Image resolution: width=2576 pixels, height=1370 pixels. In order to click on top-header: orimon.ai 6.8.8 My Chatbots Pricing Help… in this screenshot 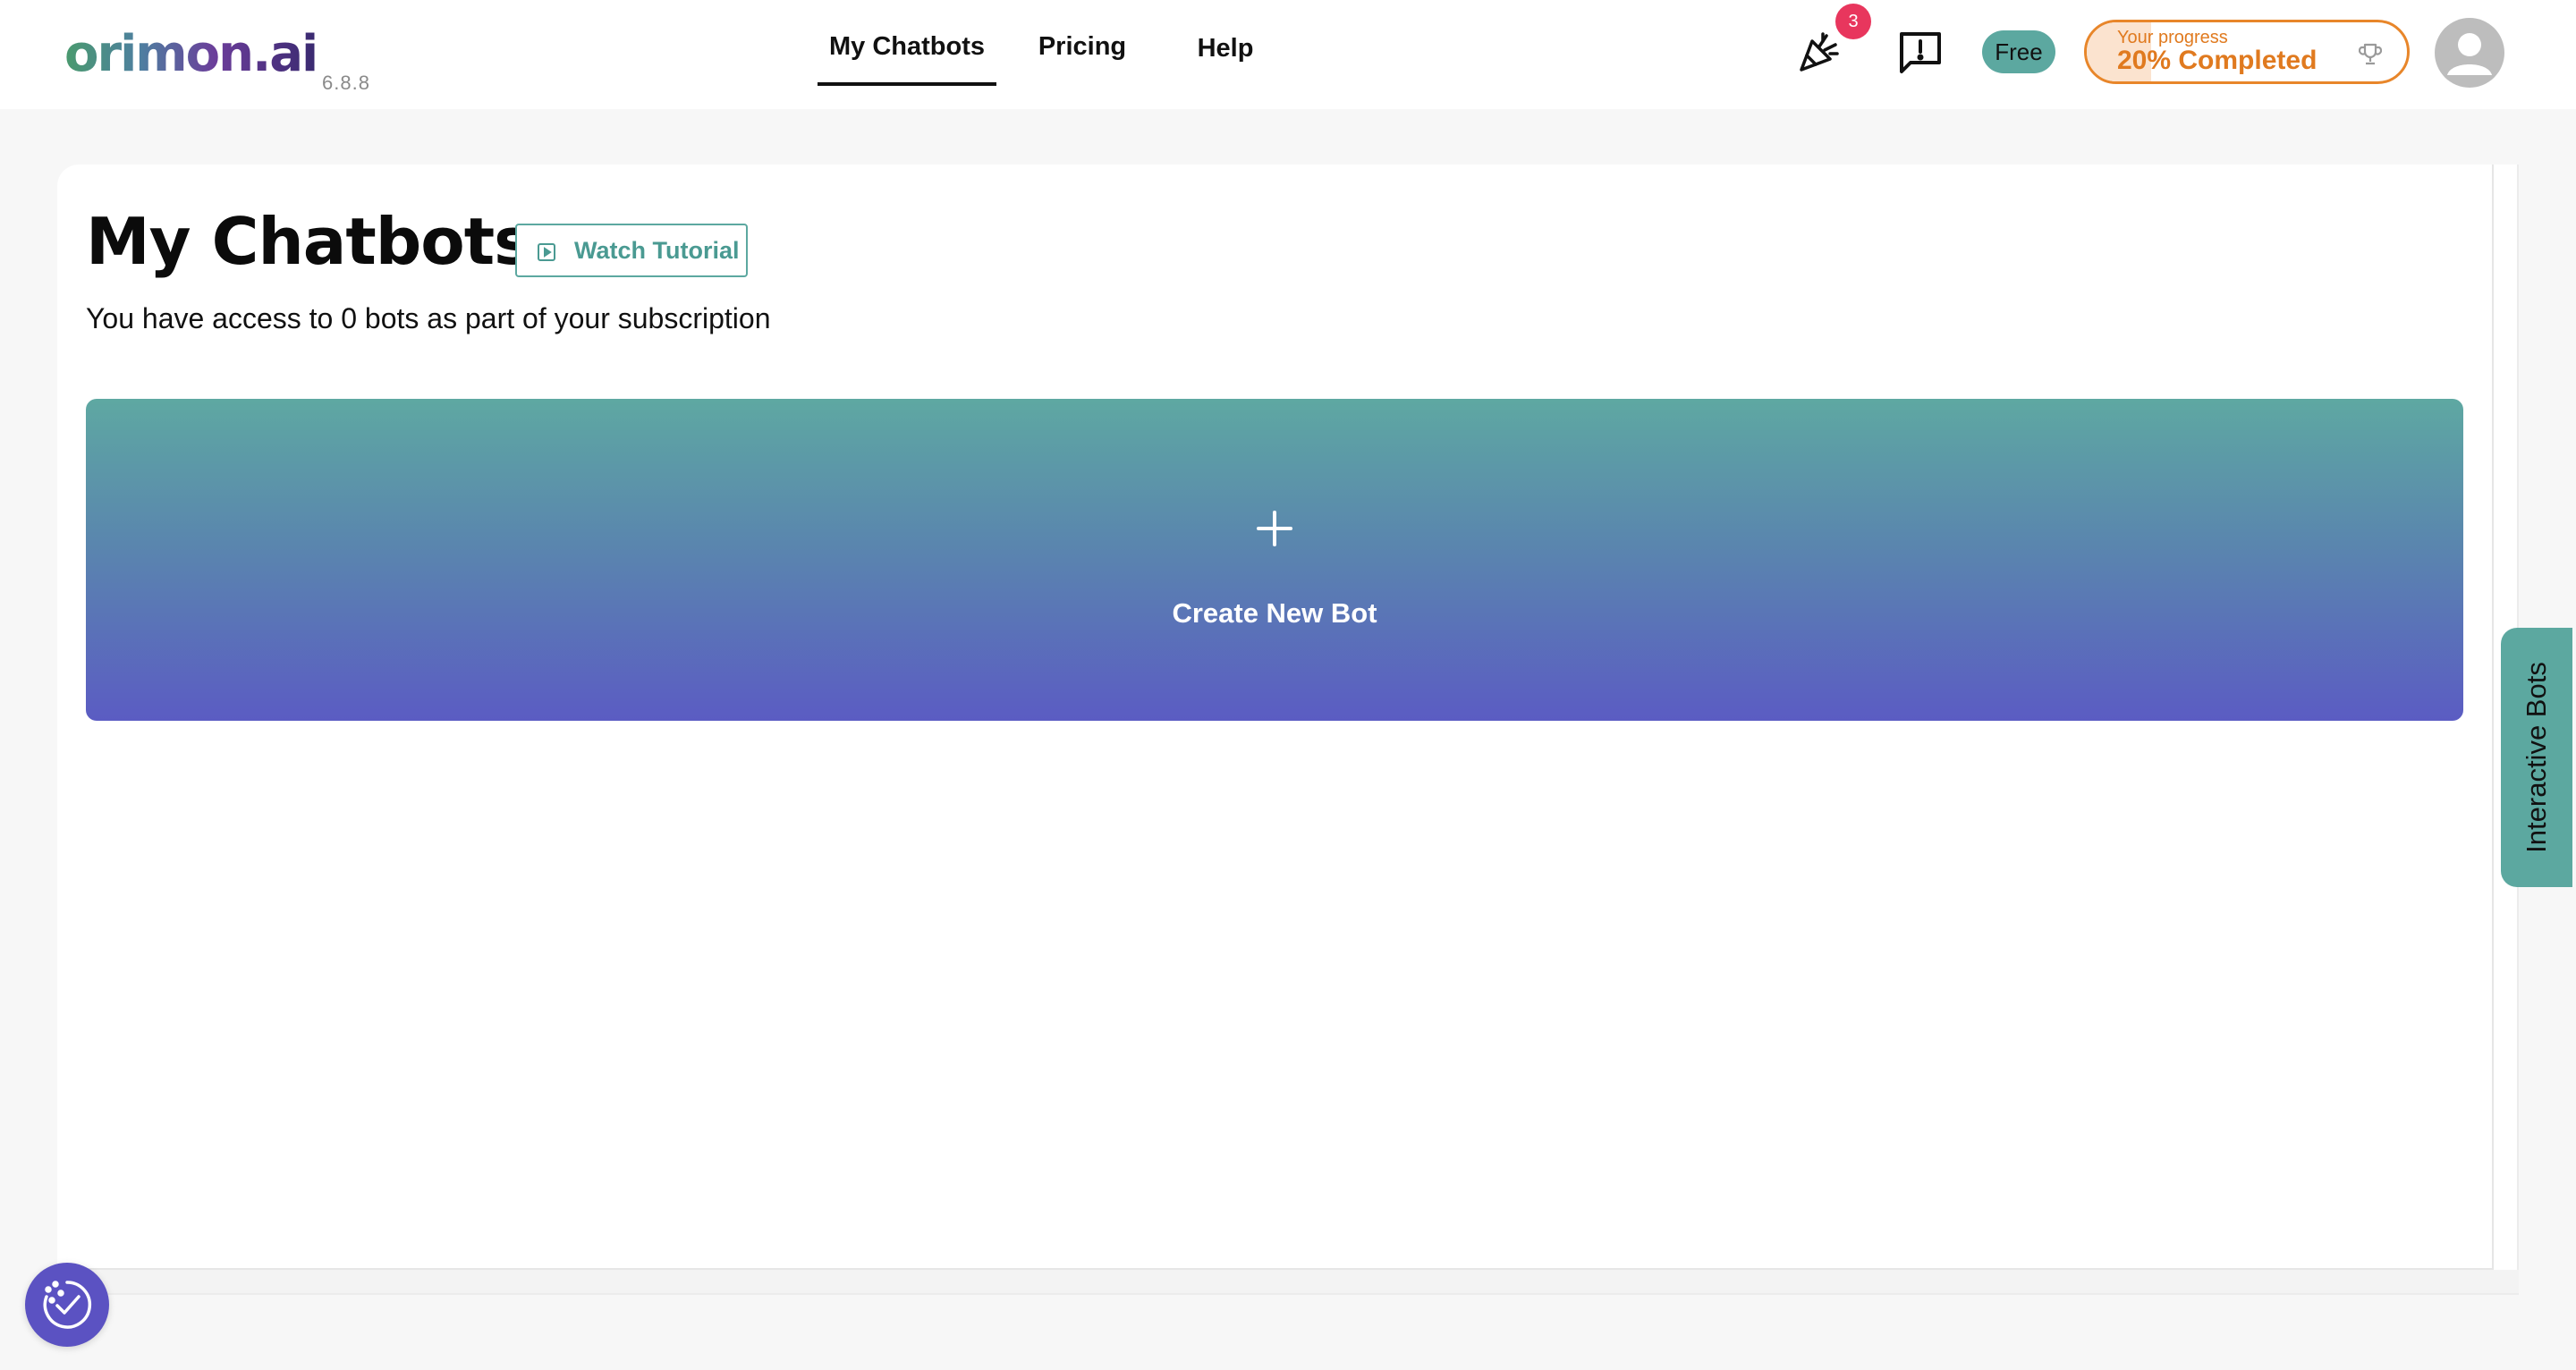, I will do `click(1288, 54)`.